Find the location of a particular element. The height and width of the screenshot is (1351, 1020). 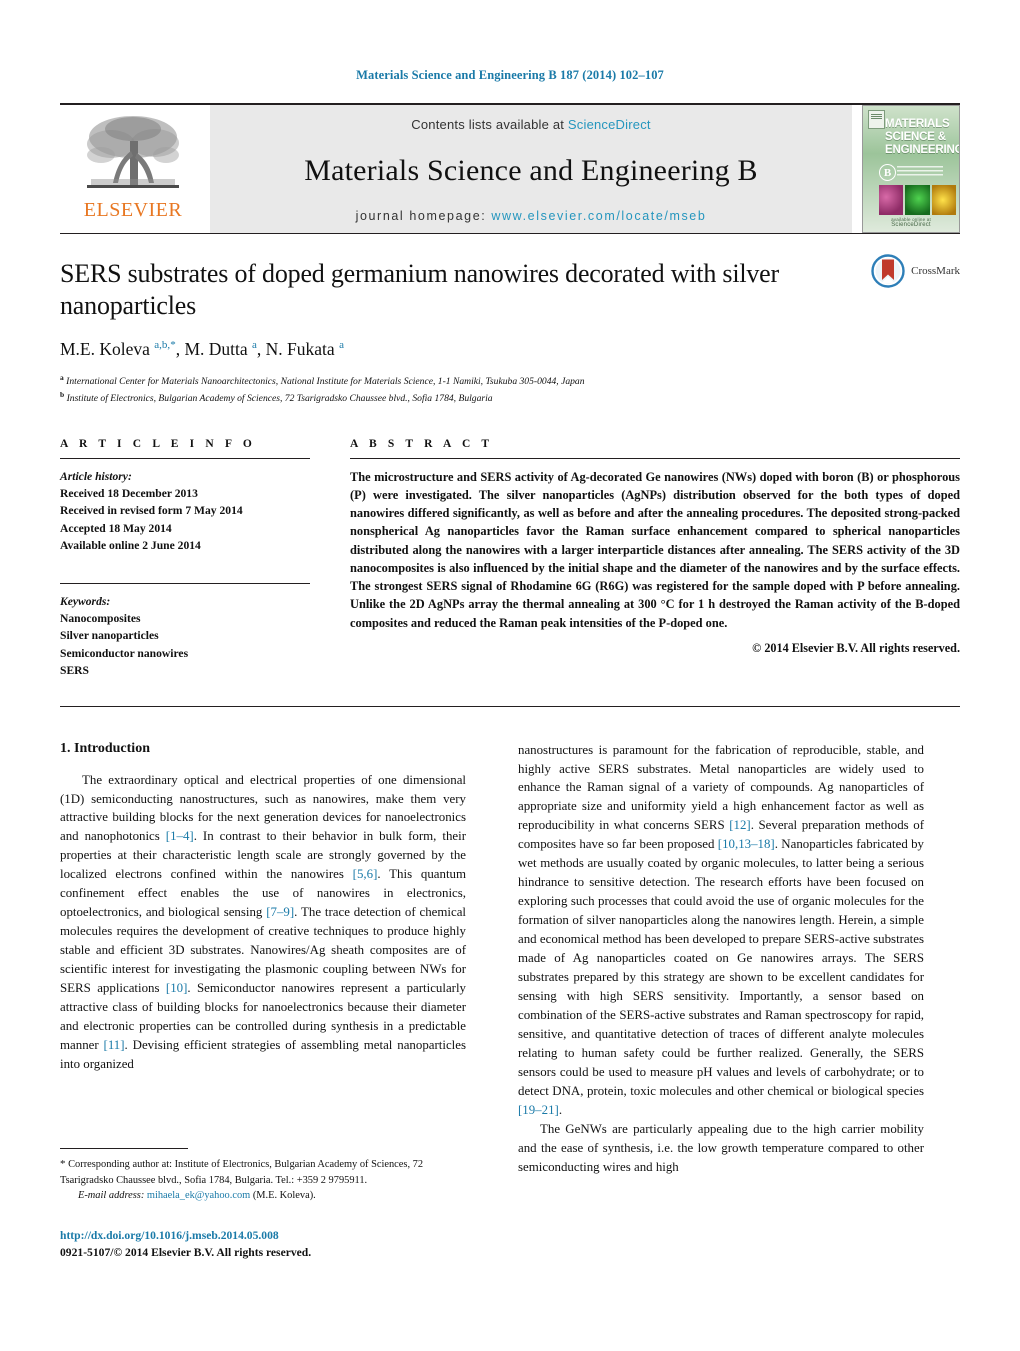

crossmark-badge: CrossMark is located at coordinates (915, 271).